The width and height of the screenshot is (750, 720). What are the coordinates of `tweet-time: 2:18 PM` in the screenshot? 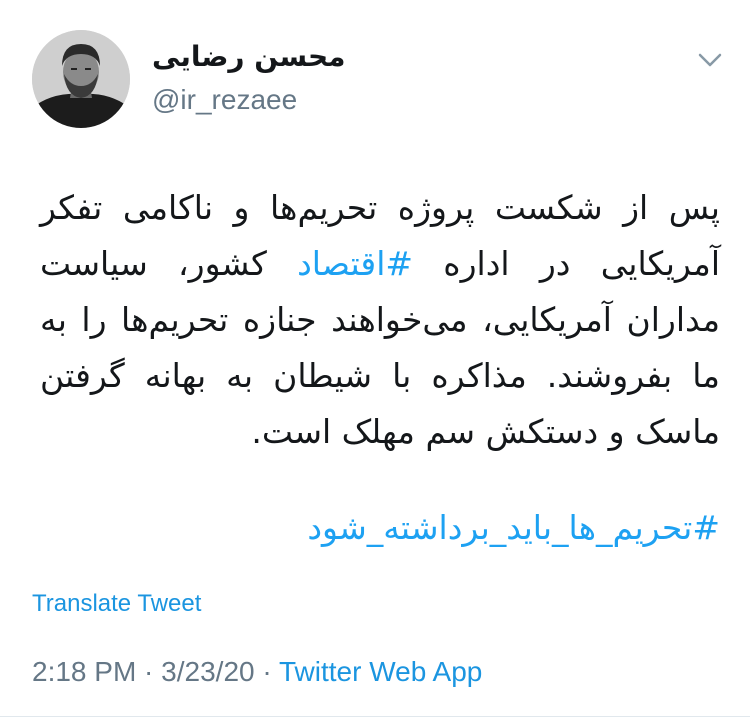 It's located at (84, 671).